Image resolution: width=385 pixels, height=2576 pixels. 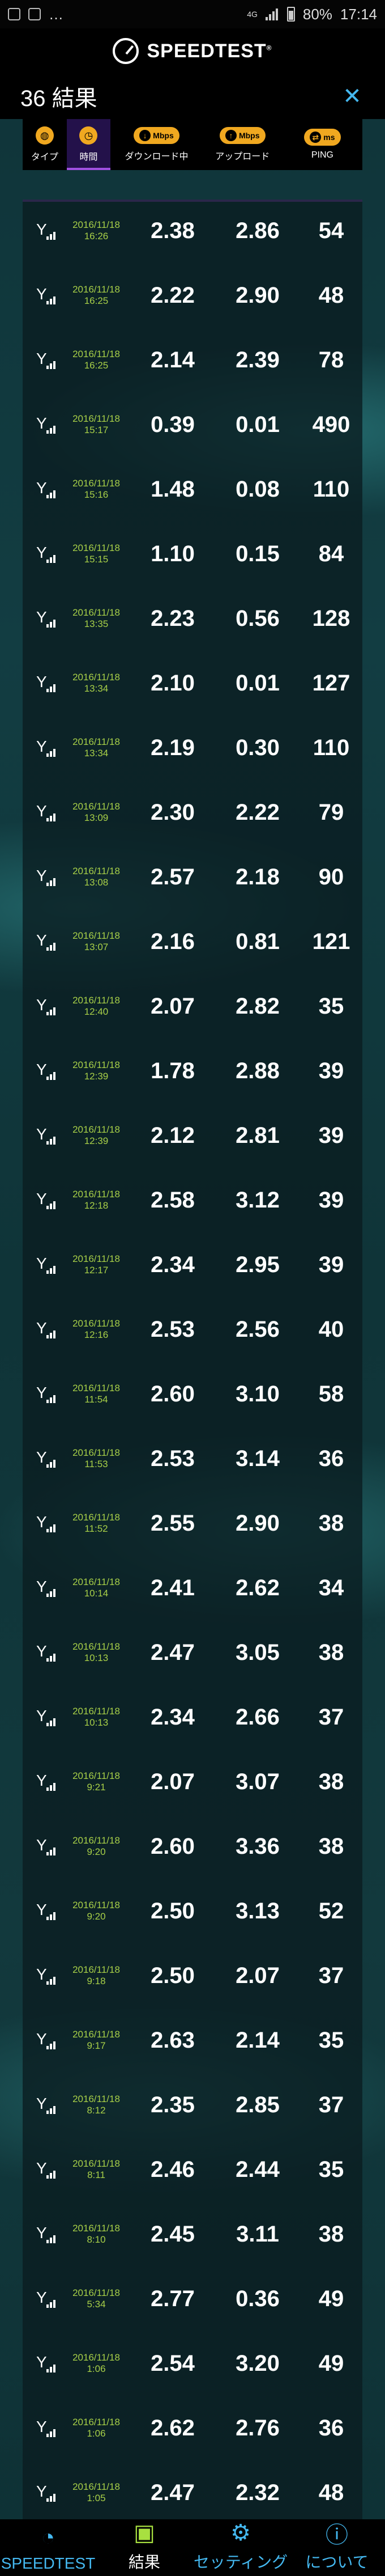 I want to click on result-row: Y 2016/11/18 12:18 2.58 3.12 39, so click(x=192, y=1202).